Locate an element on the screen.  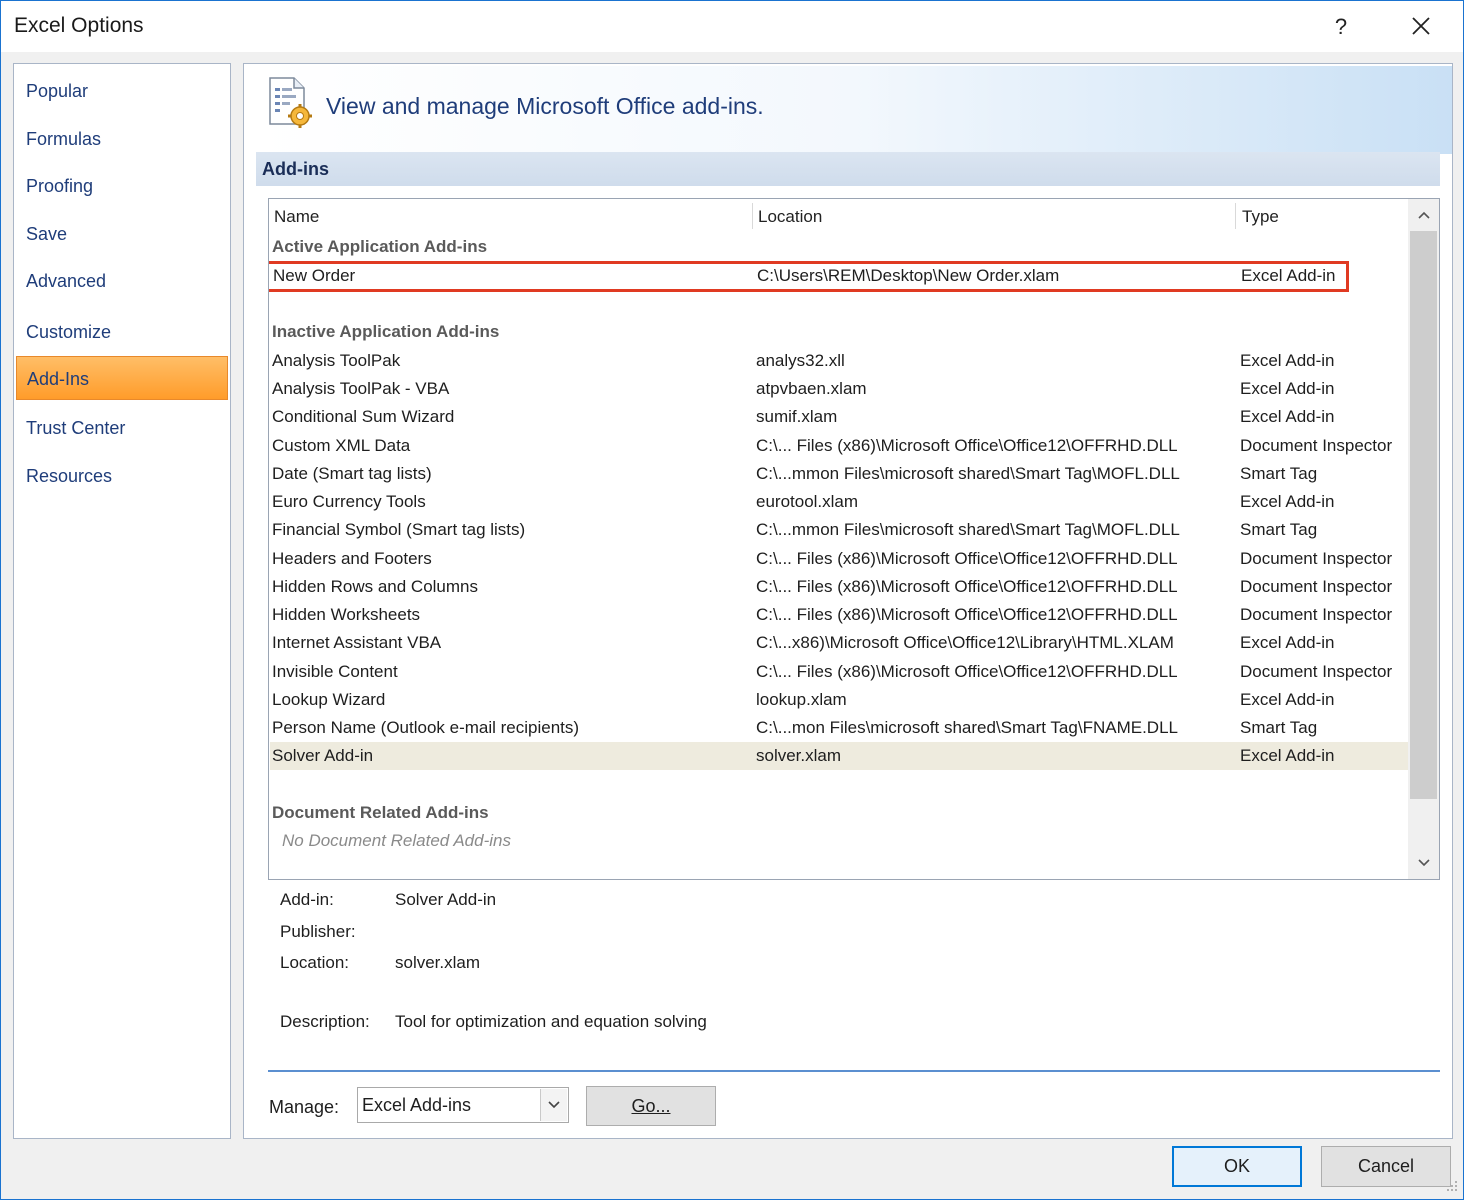
group-inactive-add-ins: Inactive Application Add-ins is located at coordinates (386, 331).